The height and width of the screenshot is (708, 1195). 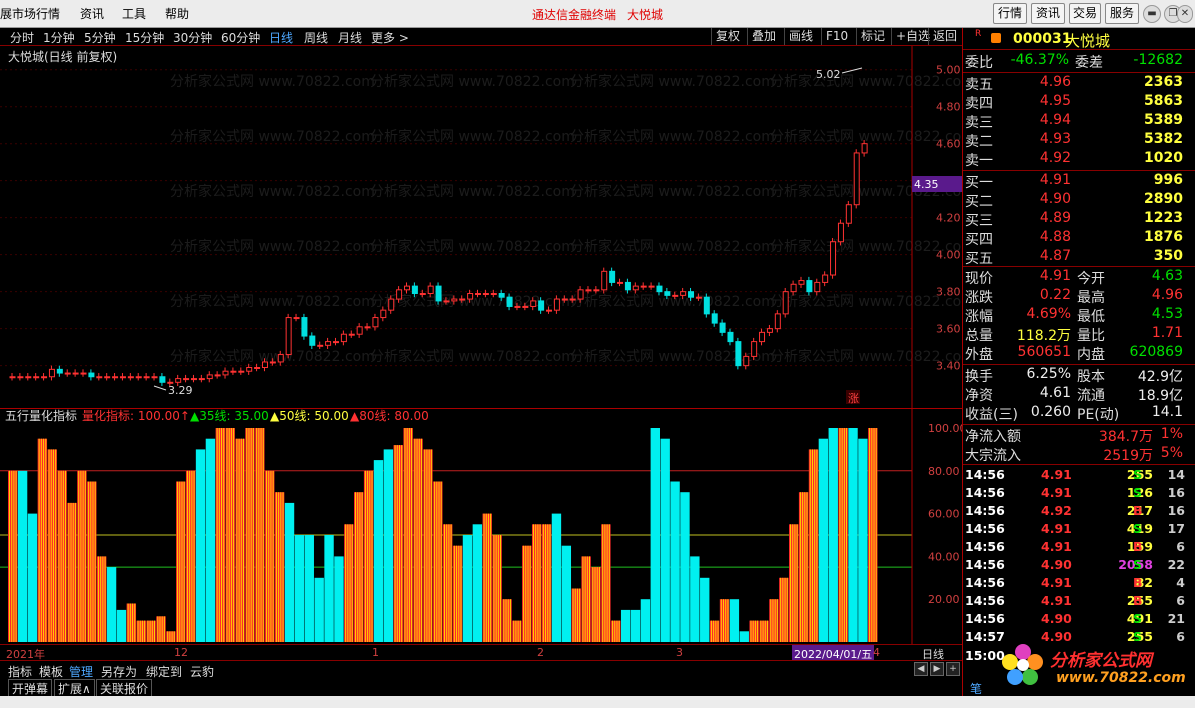 I want to click on draw-line-button: 画线, so click(x=800, y=36).